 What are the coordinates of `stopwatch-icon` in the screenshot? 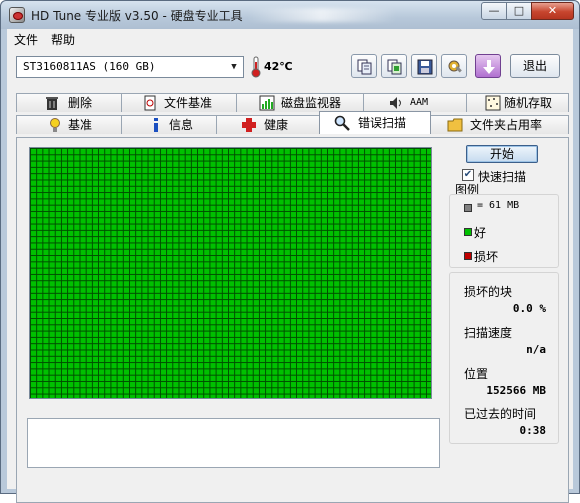 It's located at (150, 103).